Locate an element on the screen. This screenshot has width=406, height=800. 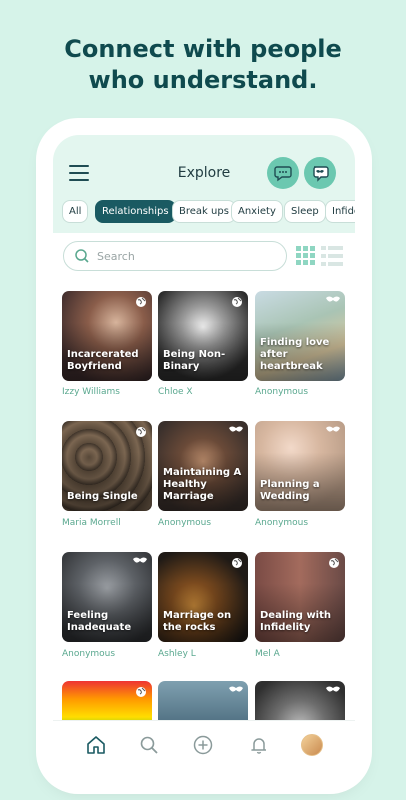
home-icon is located at coordinates (96, 745).